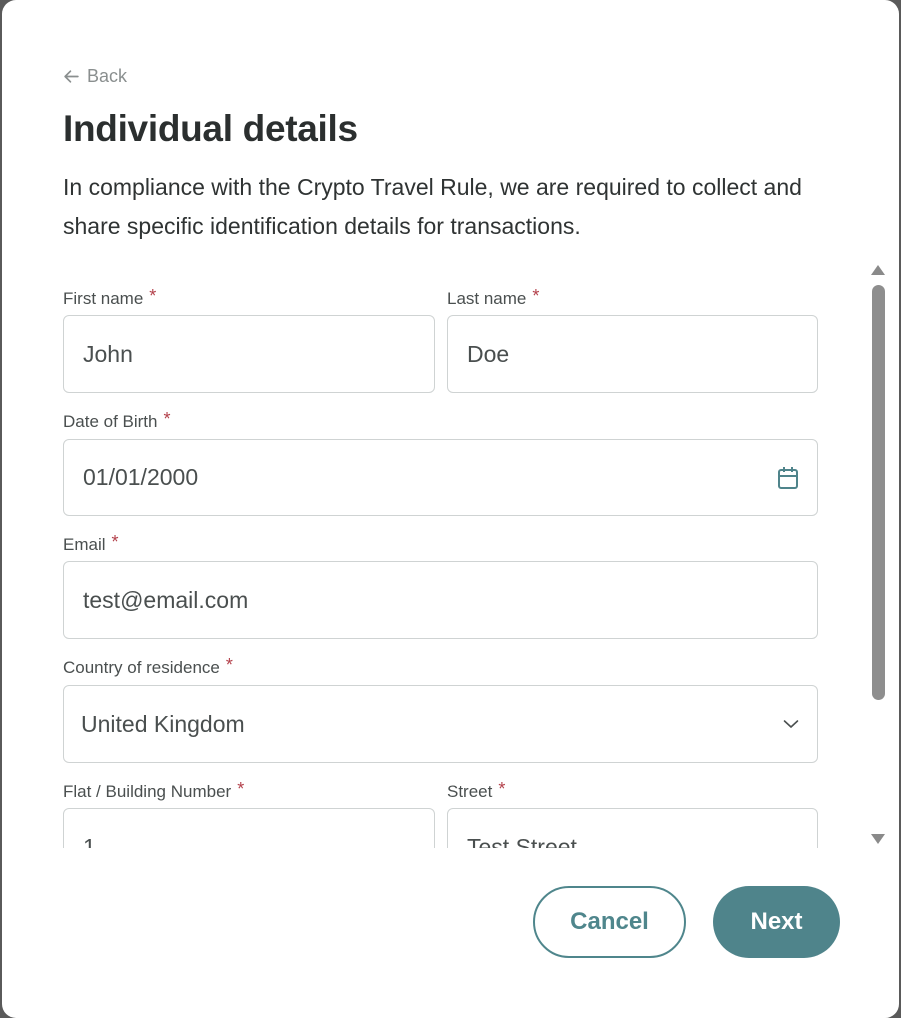  I want to click on first-name-label: First name *, so click(110, 297).